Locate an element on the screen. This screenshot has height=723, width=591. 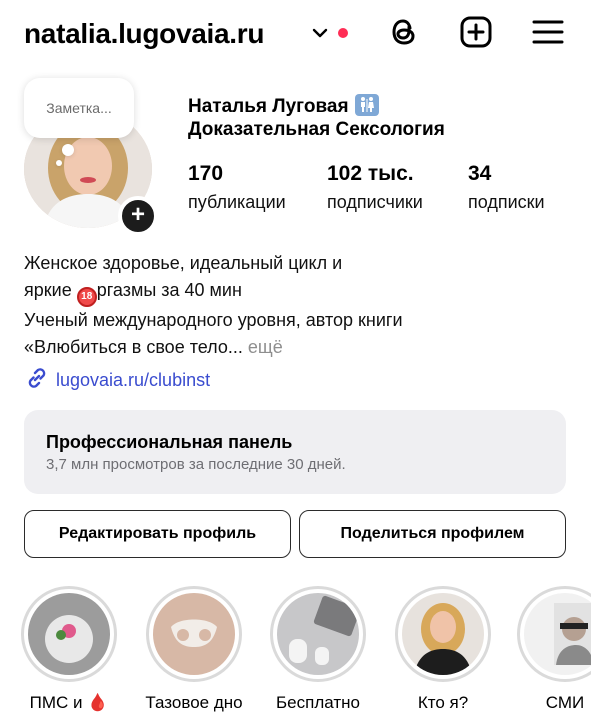
highlight-media: СМИ is located at coordinates (553, 650).